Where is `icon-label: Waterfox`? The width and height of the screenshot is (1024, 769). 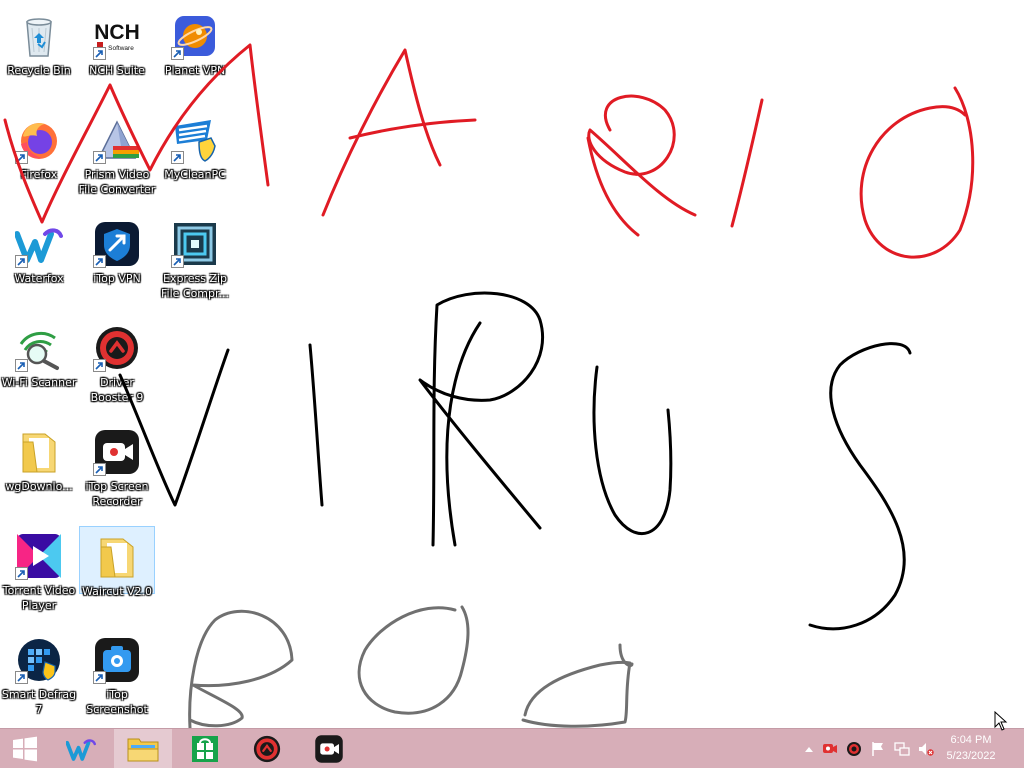
icon-label: Waterfox is located at coordinates (39, 278).